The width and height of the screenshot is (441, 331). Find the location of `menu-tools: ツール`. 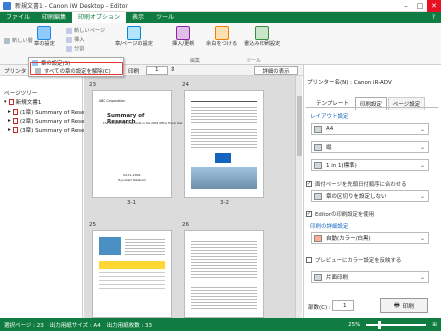

menu-tools: ツール is located at coordinates (165, 17).